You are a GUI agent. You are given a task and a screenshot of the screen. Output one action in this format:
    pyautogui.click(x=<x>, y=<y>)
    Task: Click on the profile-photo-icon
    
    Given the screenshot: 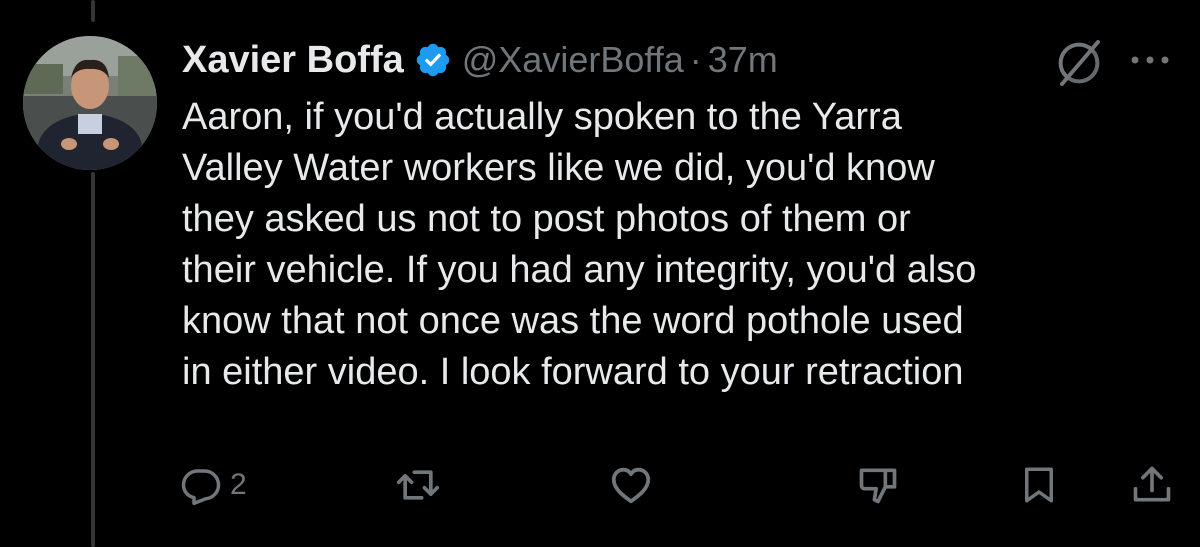 What is the action you would take?
    pyautogui.click(x=90, y=103)
    